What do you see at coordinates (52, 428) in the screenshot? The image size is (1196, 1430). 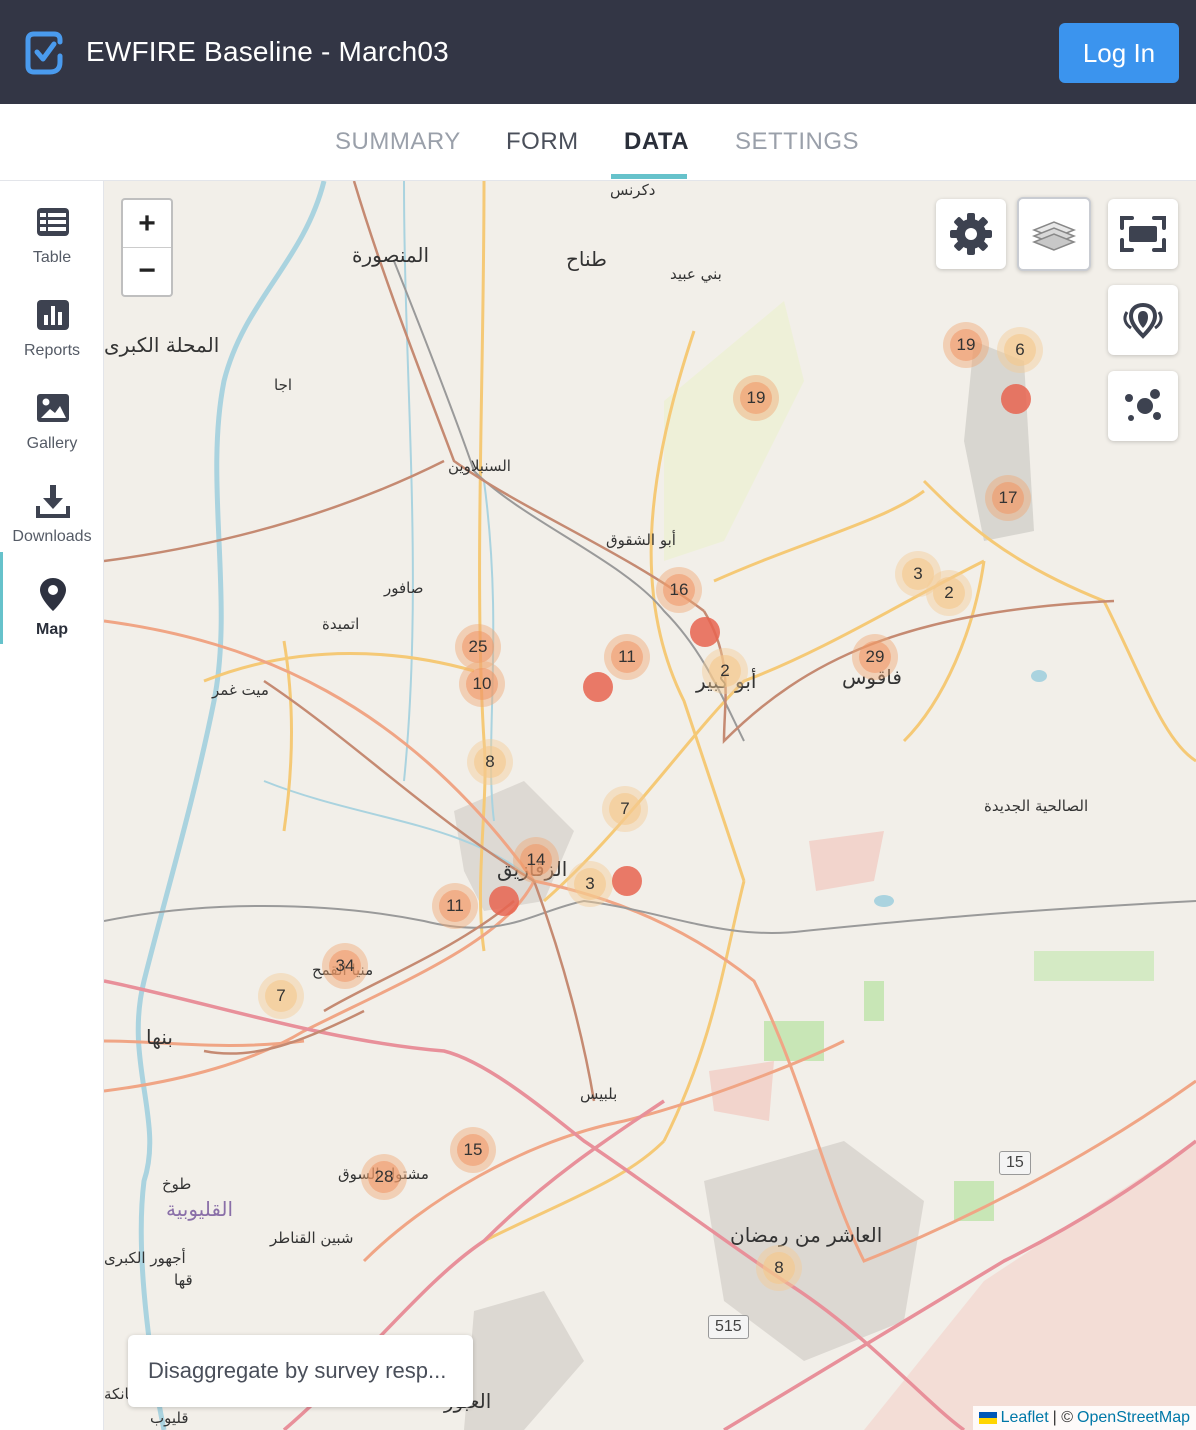 I see `sidebar-item-gallery: Gallery` at bounding box center [52, 428].